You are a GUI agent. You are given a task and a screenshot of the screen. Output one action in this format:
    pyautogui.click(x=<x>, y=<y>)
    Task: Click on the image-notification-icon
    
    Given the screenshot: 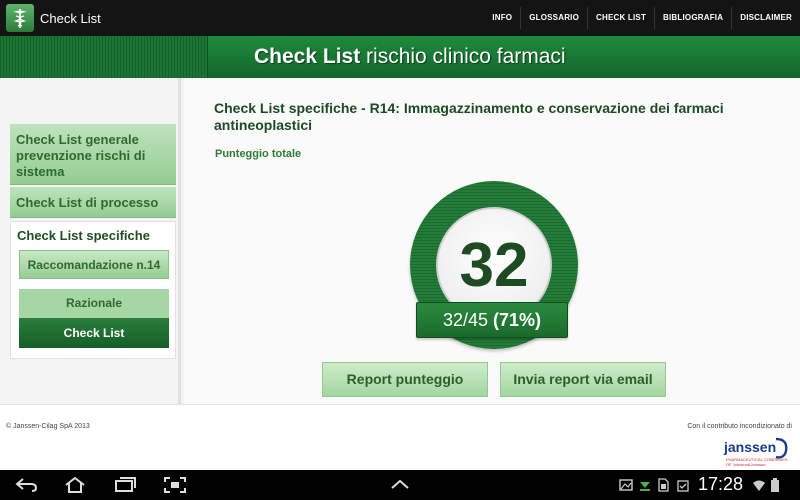 What is the action you would take?
    pyautogui.click(x=626, y=485)
    